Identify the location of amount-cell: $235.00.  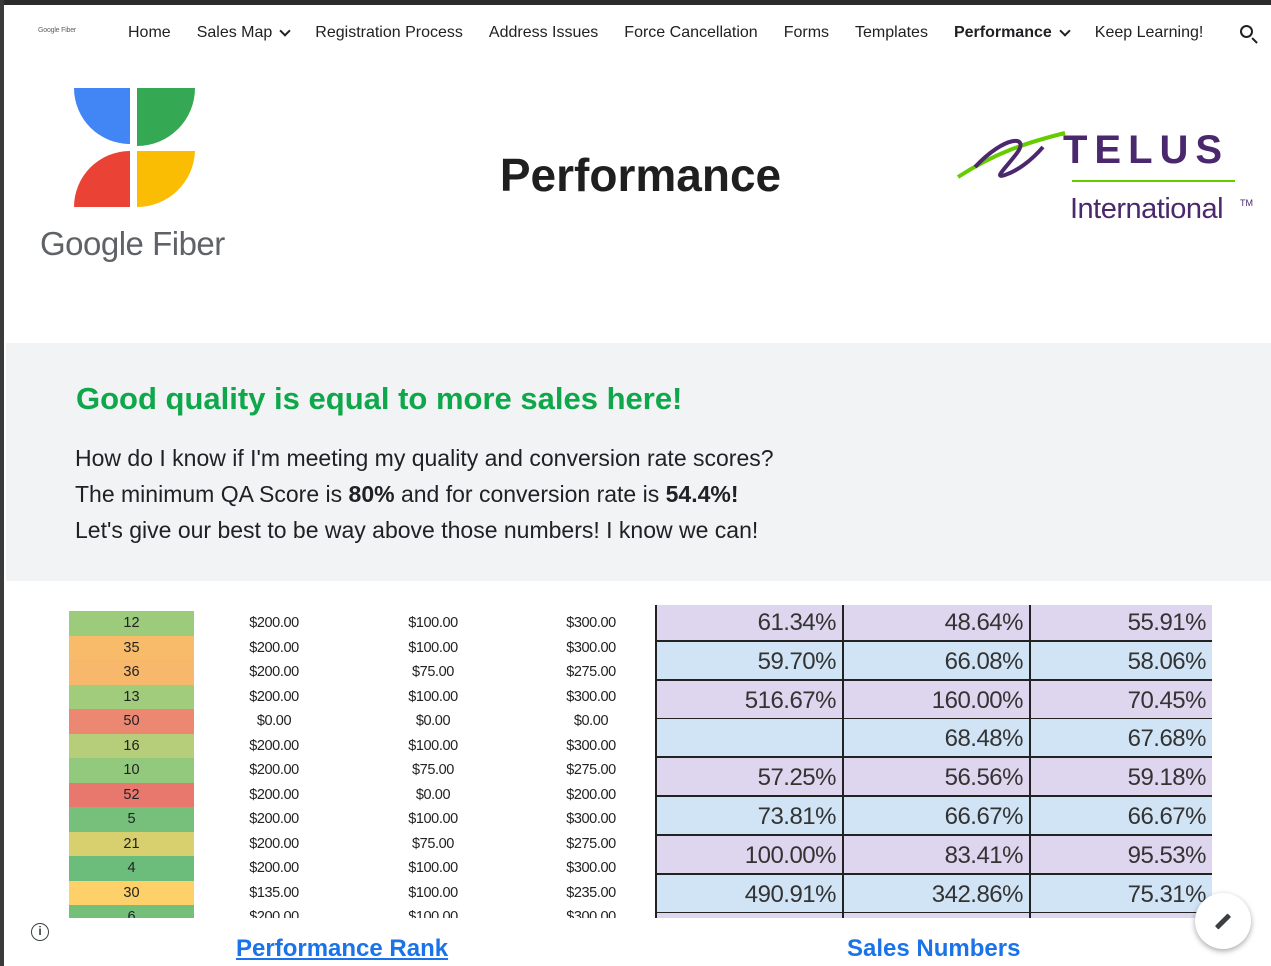
(591, 892).